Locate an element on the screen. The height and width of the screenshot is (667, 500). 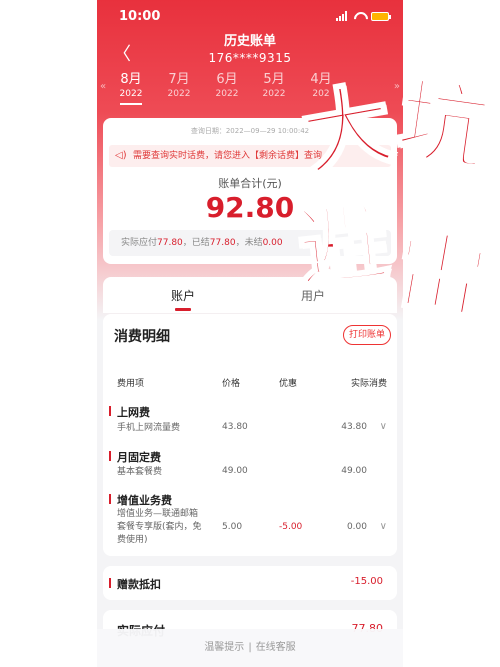
gift-deduction-row: 赠款抵扣 -15.00 is located at coordinates (250, 583).